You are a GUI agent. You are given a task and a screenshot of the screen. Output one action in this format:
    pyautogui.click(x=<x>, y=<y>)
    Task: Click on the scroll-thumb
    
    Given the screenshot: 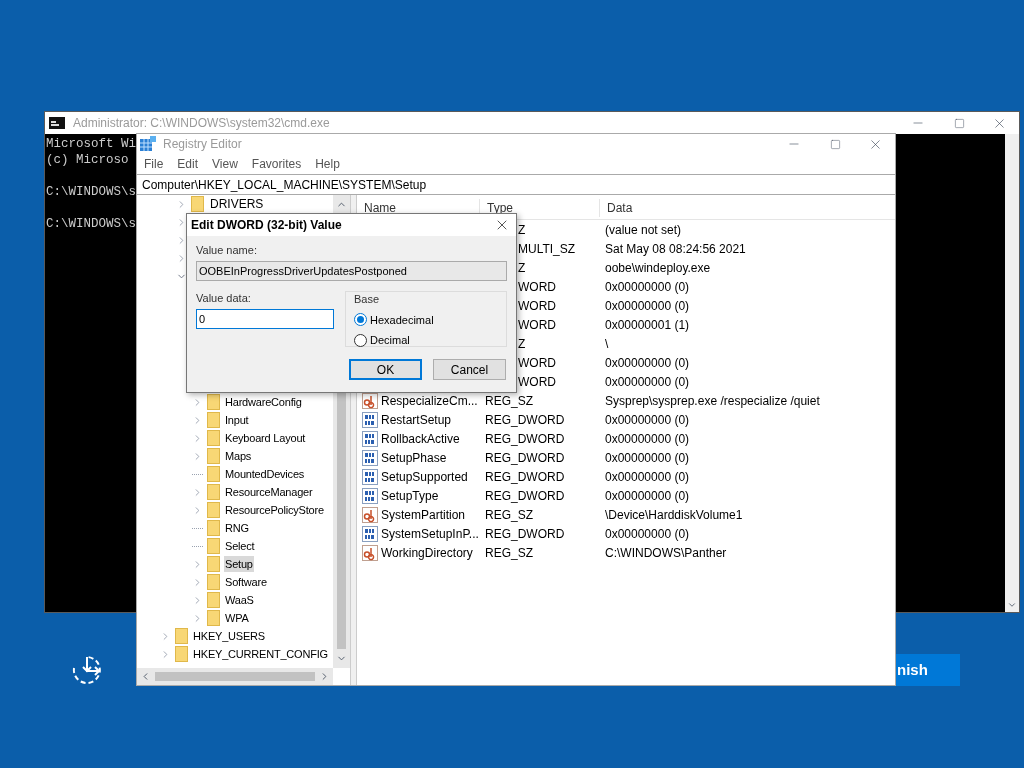 What is the action you would take?
    pyautogui.click(x=235, y=676)
    